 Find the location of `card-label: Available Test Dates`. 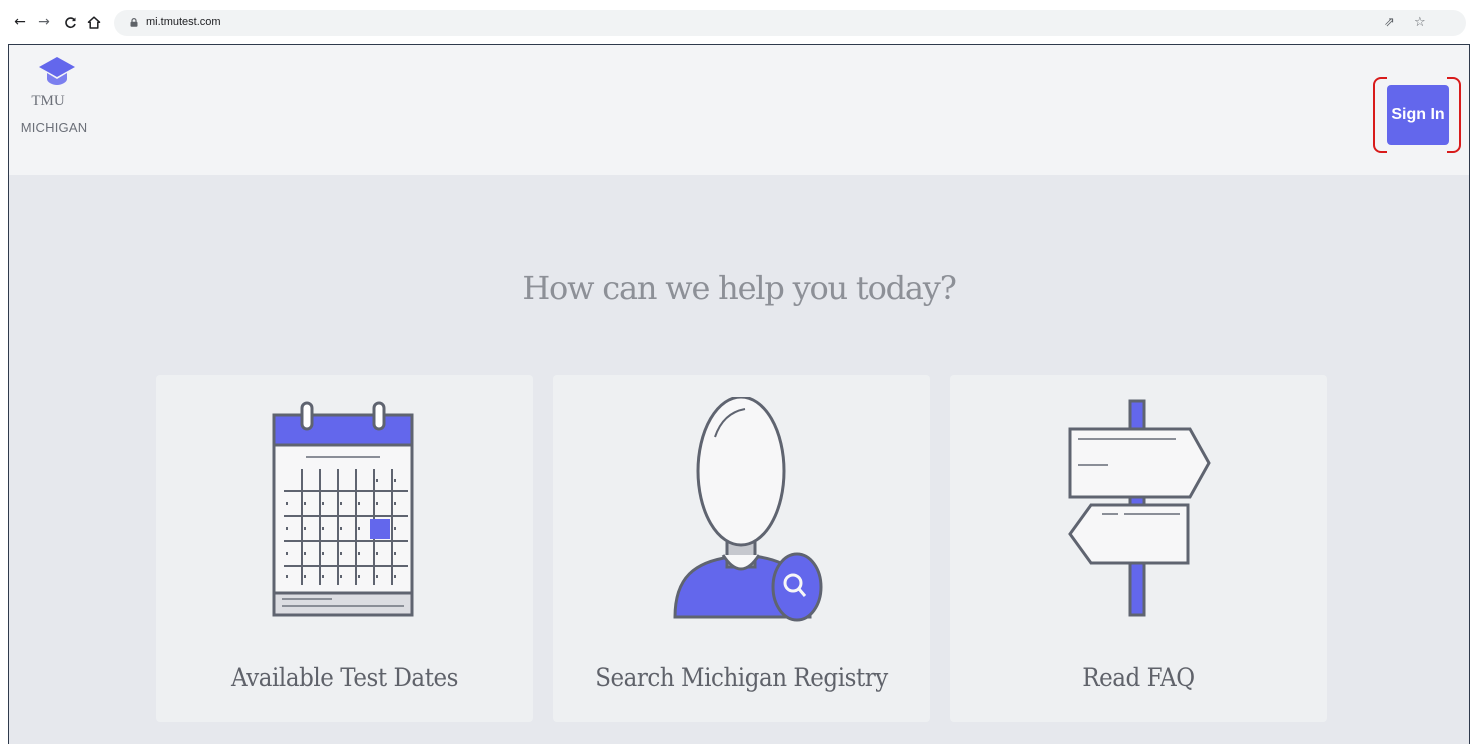

card-label: Available Test Dates is located at coordinates (344, 677).